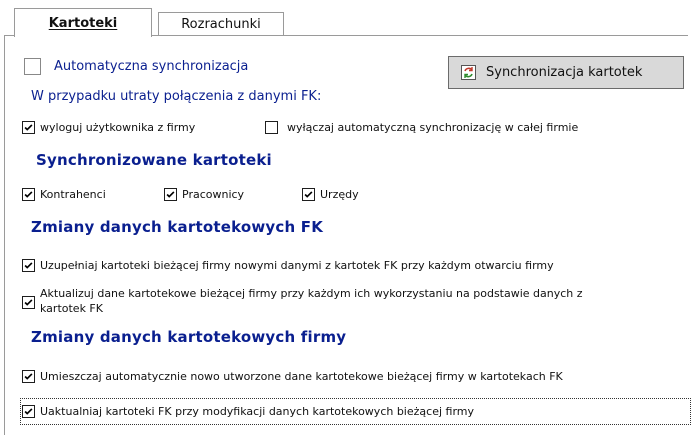  Describe the element at coordinates (339, 194) in the screenshot. I see `offices-label: Urzędy` at that location.